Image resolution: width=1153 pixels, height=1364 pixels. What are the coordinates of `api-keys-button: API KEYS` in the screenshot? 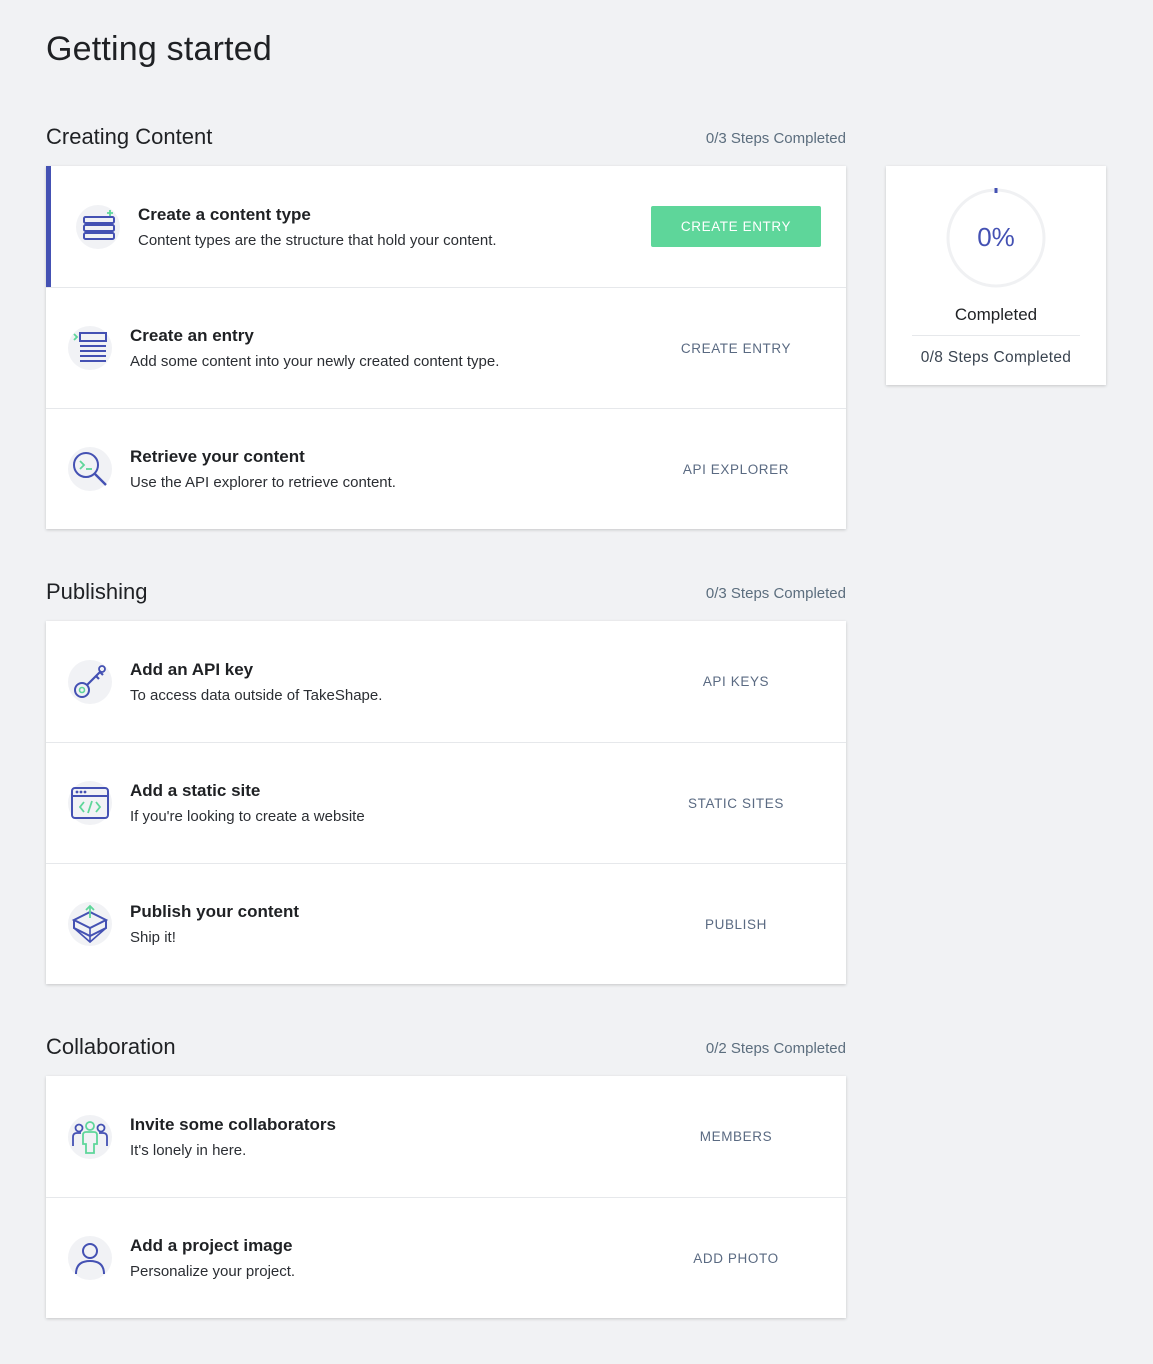 It's located at (736, 681).